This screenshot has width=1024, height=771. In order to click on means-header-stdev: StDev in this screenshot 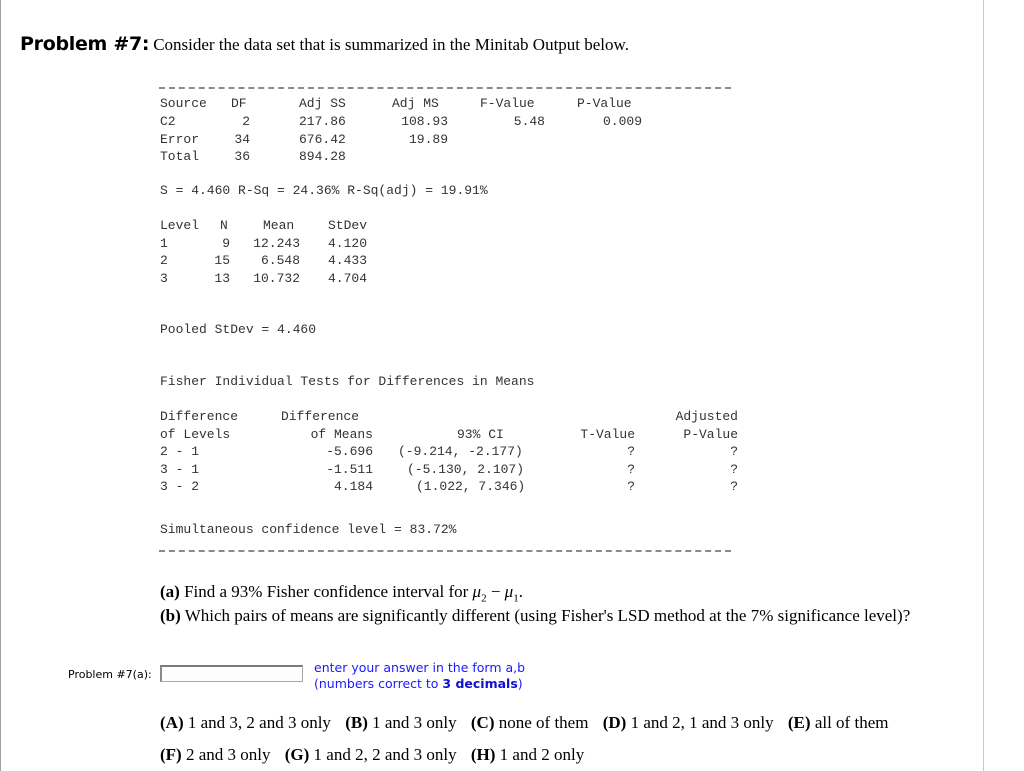, I will do `click(348, 225)`.